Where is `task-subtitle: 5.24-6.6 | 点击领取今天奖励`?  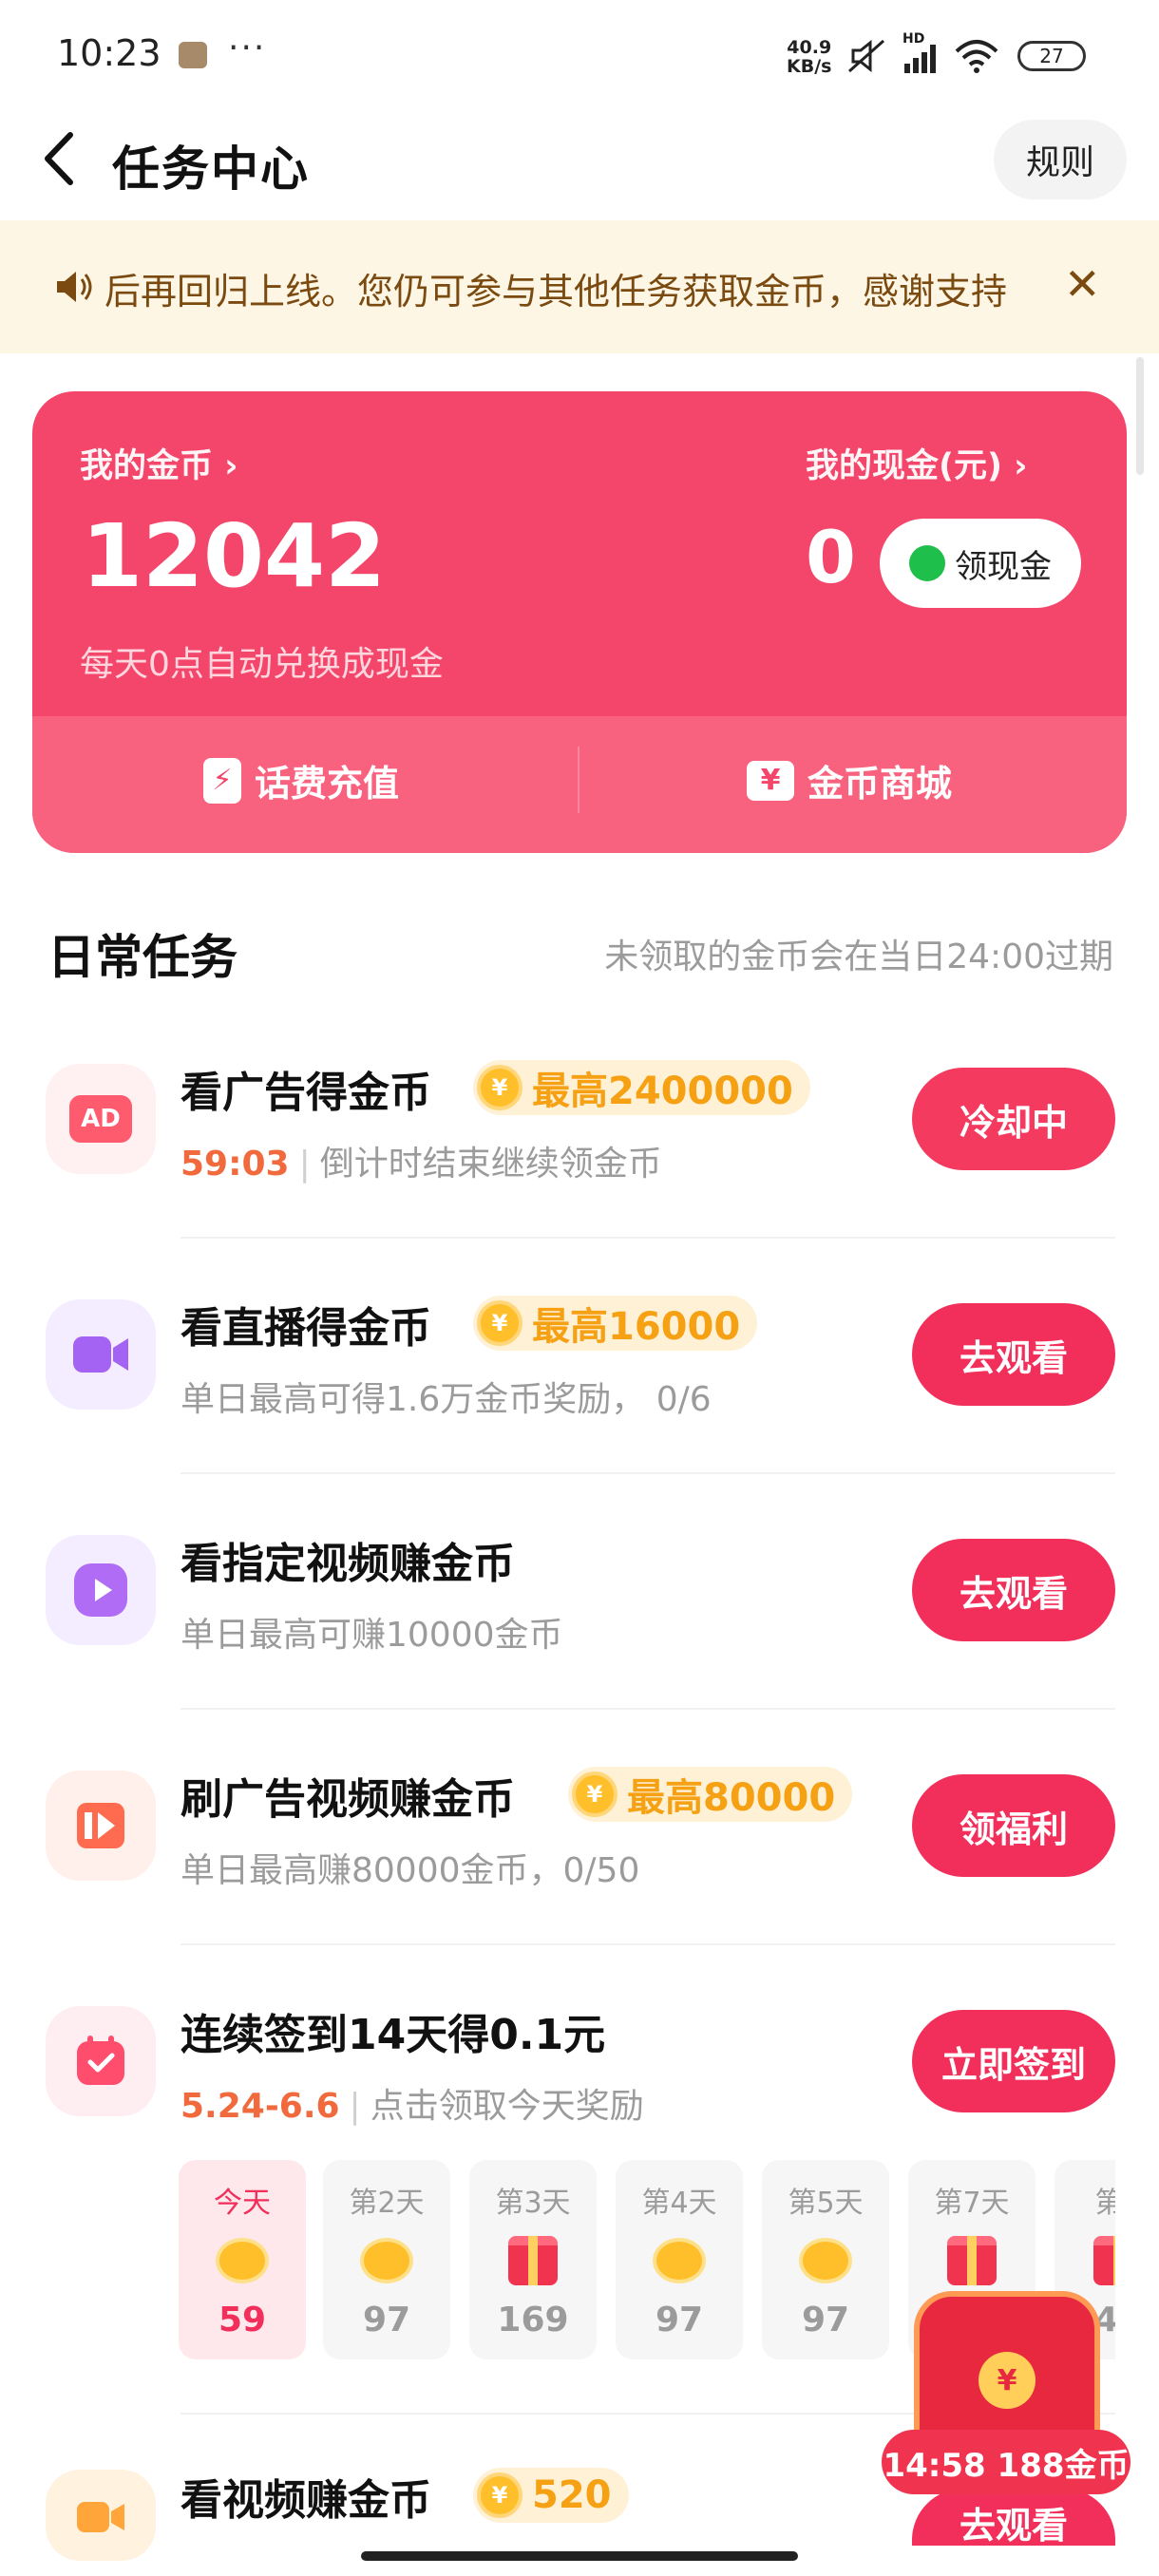
task-subtitle: 5.24-6.6 | 点击领取今天奖励 is located at coordinates (412, 2106).